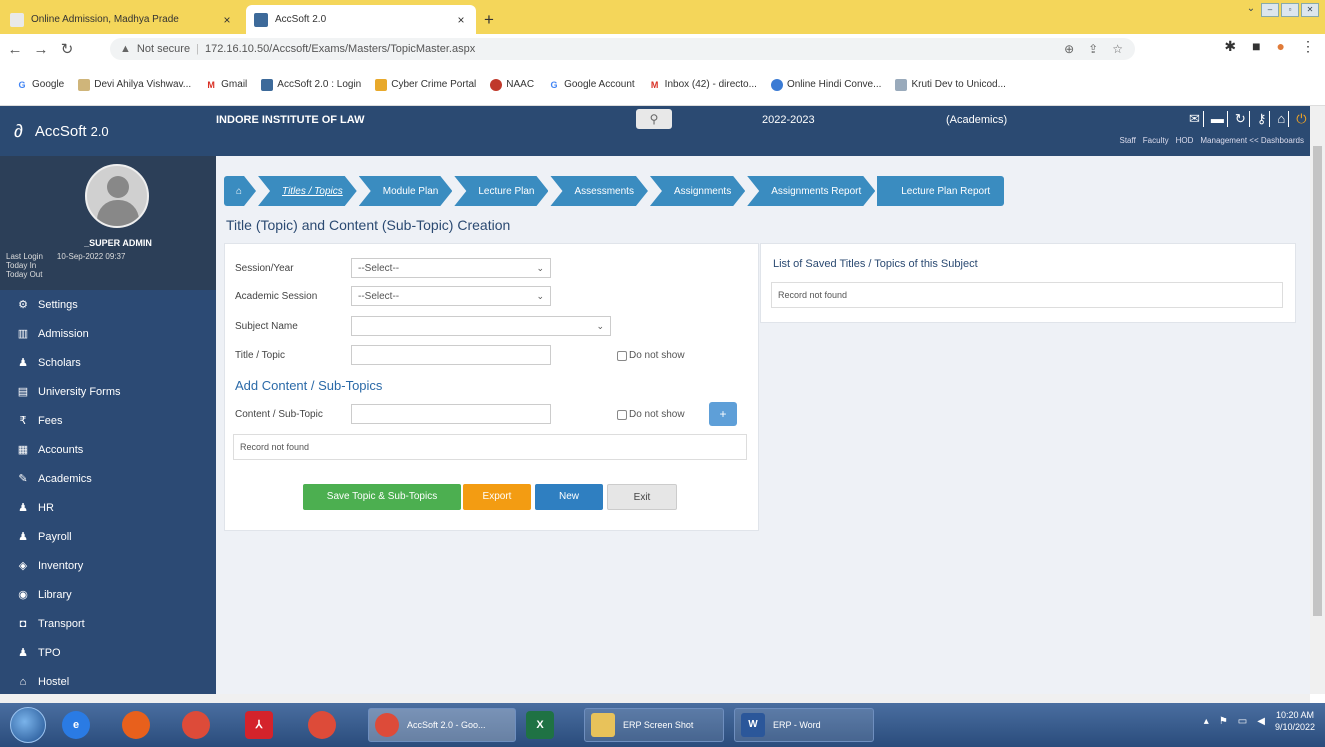 The image size is (1325, 747). I want to click on sidebar-item-hostel: ⌂ Hostel, so click(108, 681).